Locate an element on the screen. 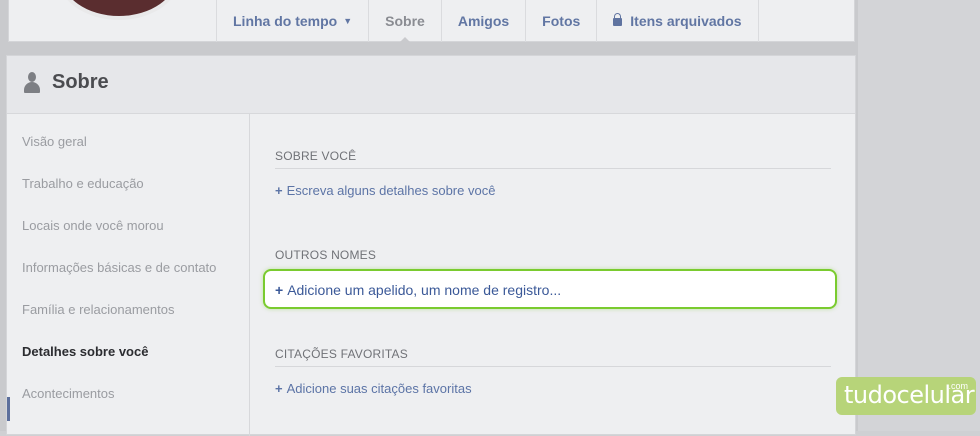 Image resolution: width=980 pixels, height=436 pixels. tab-friends-label: Amigos is located at coordinates (483, 21).